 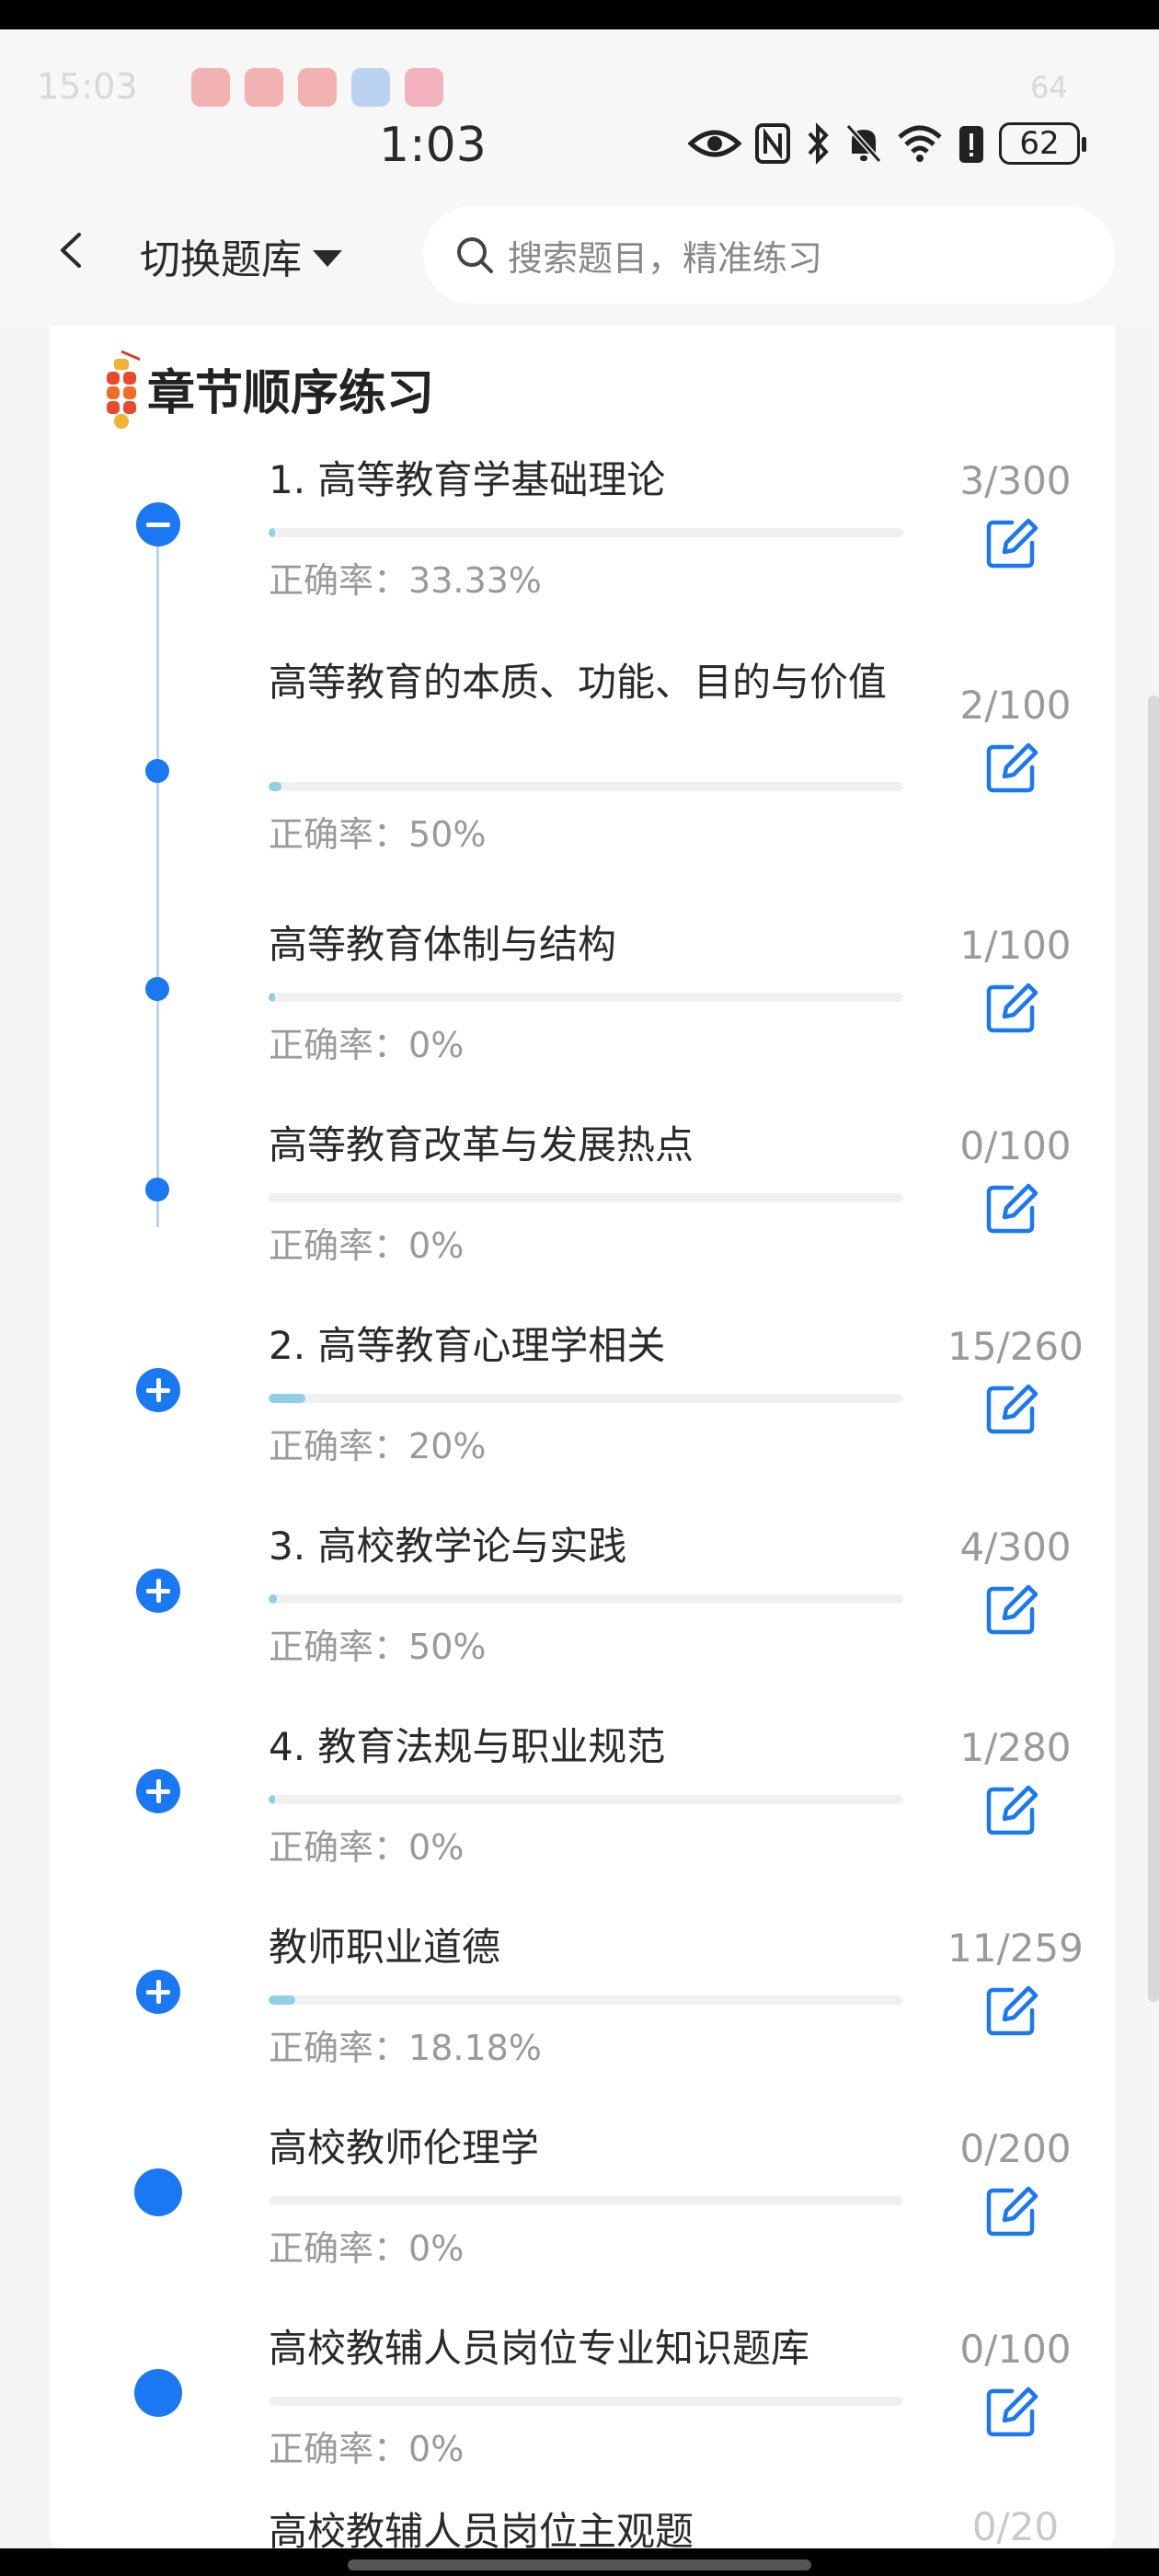 I want to click on battery-level: 62, so click(x=1039, y=143).